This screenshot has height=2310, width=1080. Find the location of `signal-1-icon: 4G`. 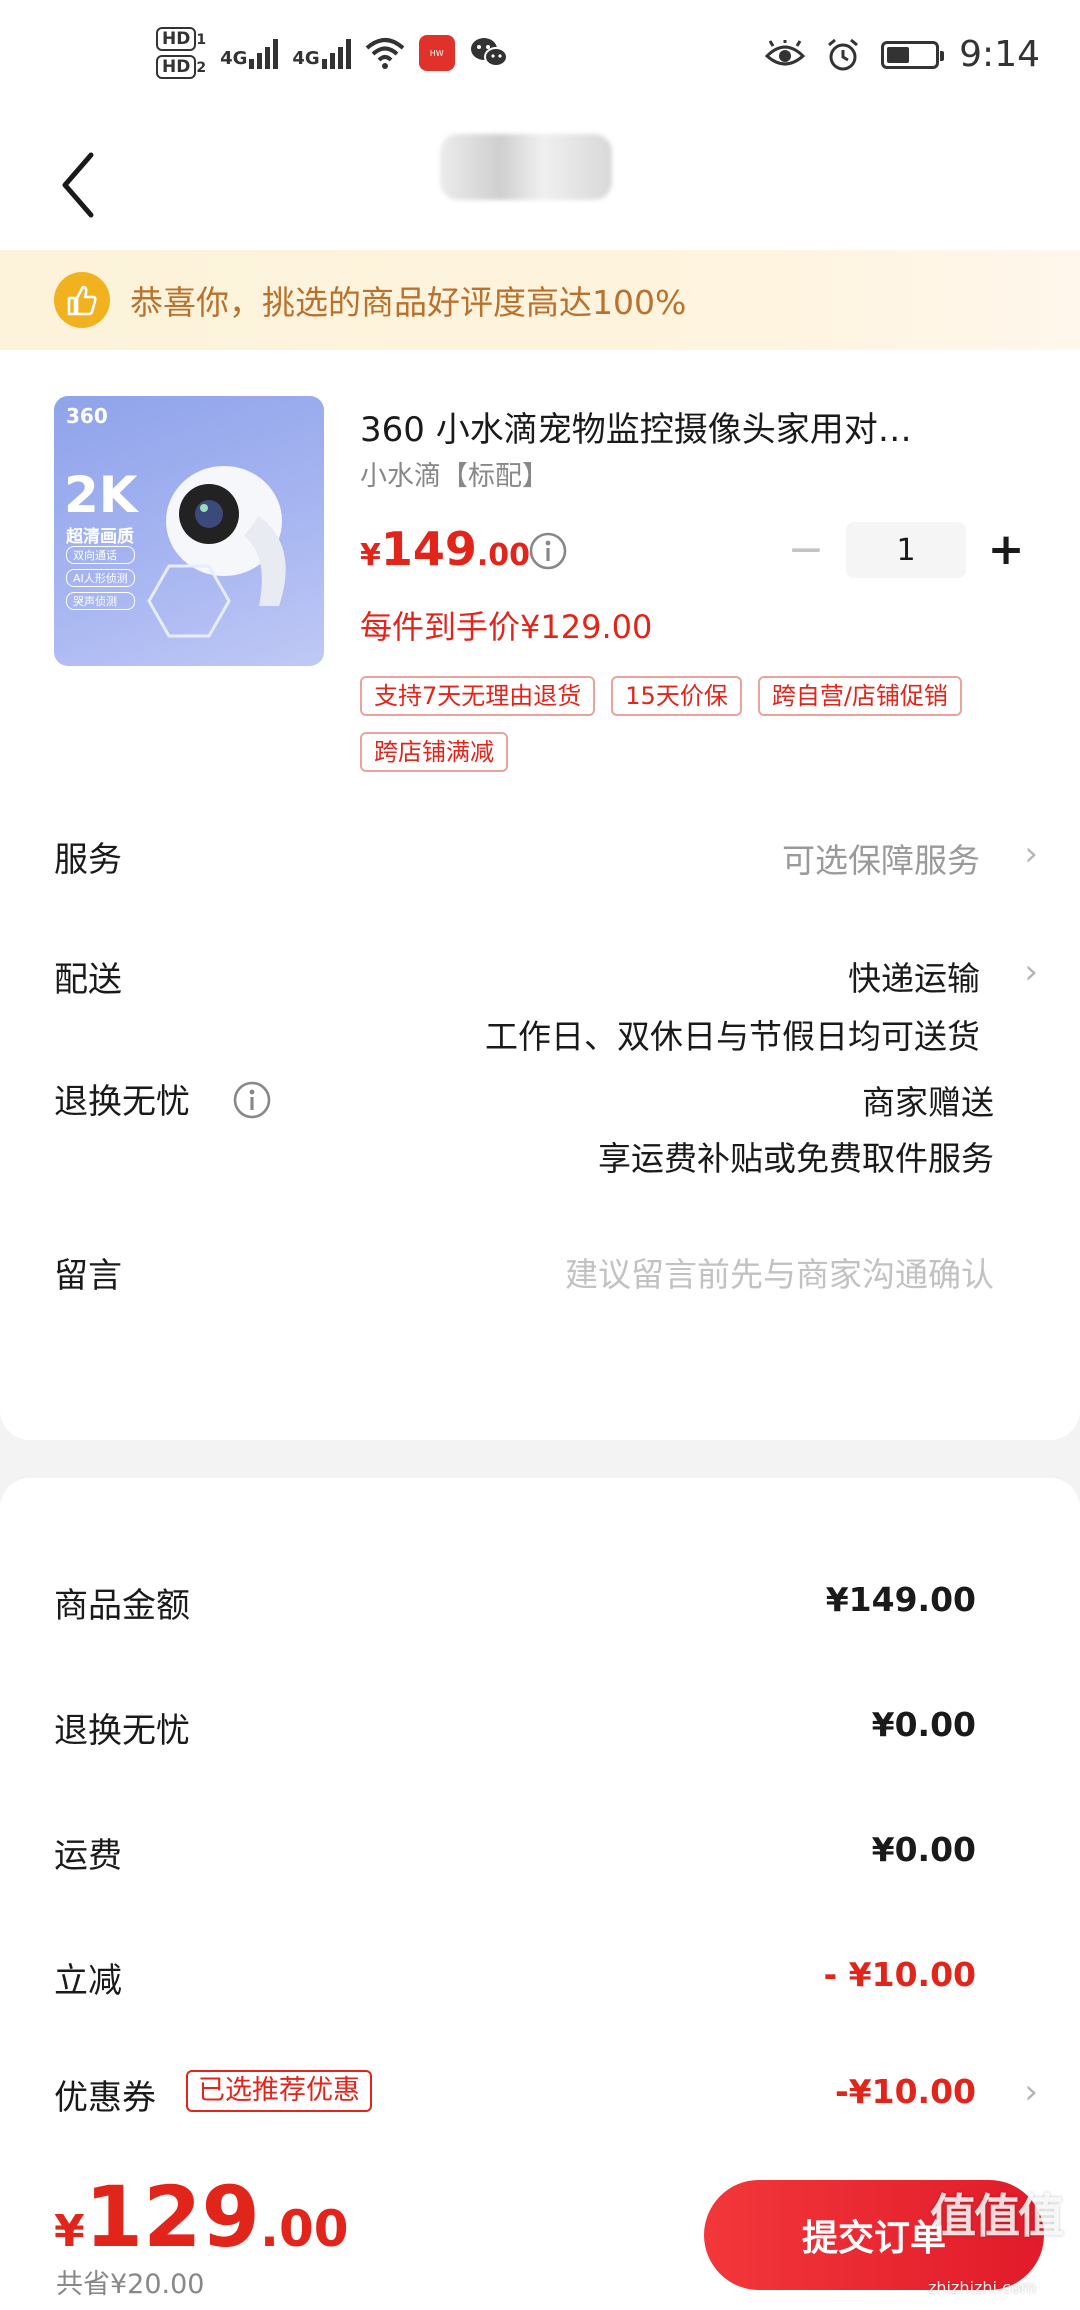

signal-1-icon: 4G is located at coordinates (249, 53).